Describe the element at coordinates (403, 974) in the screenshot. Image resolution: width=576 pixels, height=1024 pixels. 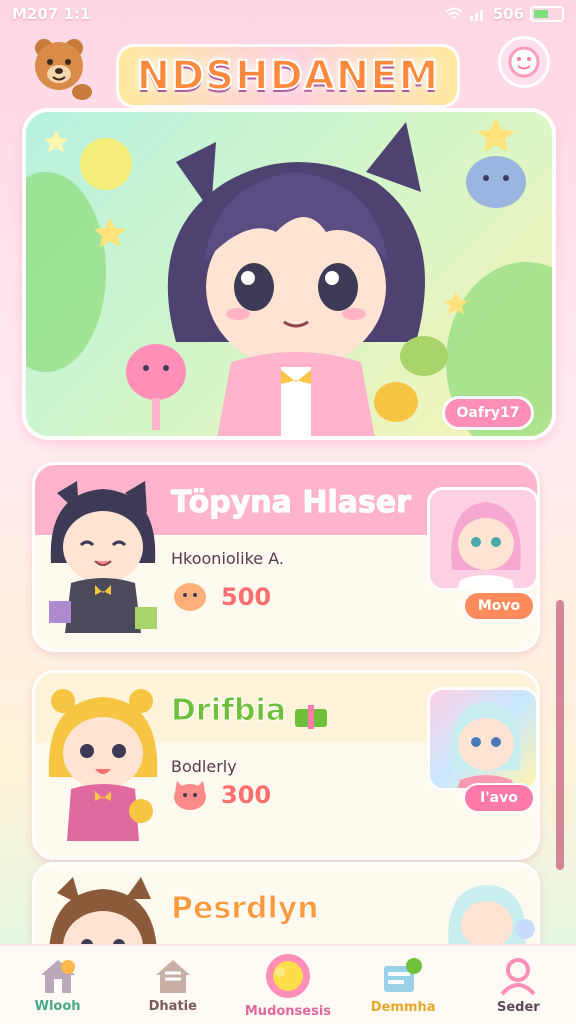
I see `book-icon` at that location.